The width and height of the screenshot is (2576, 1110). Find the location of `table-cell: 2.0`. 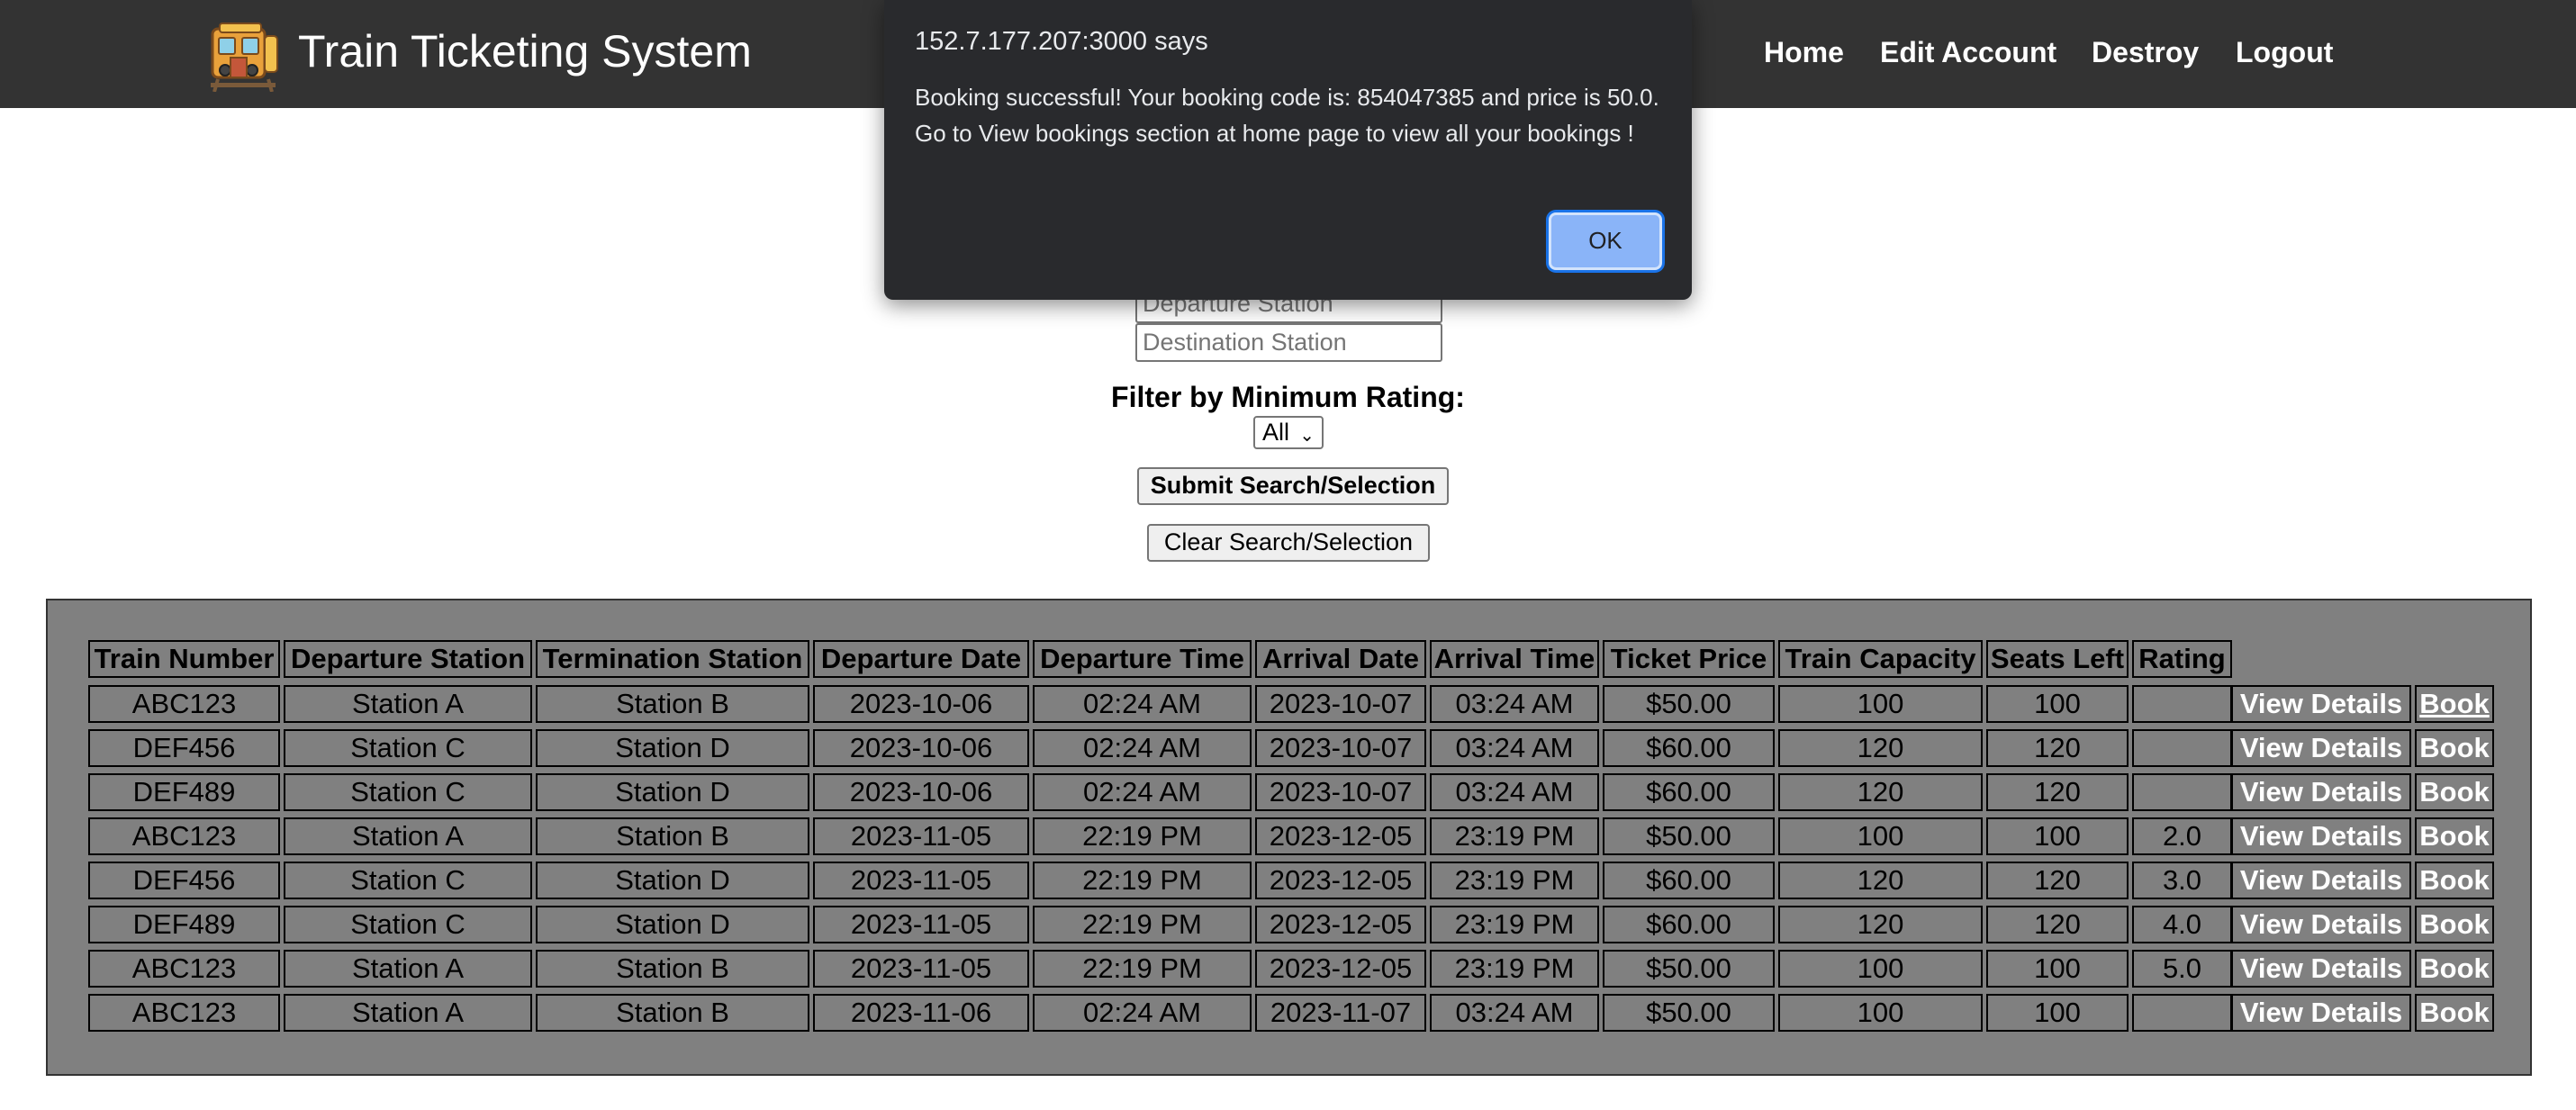

table-cell: 2.0 is located at coordinates (2182, 836).